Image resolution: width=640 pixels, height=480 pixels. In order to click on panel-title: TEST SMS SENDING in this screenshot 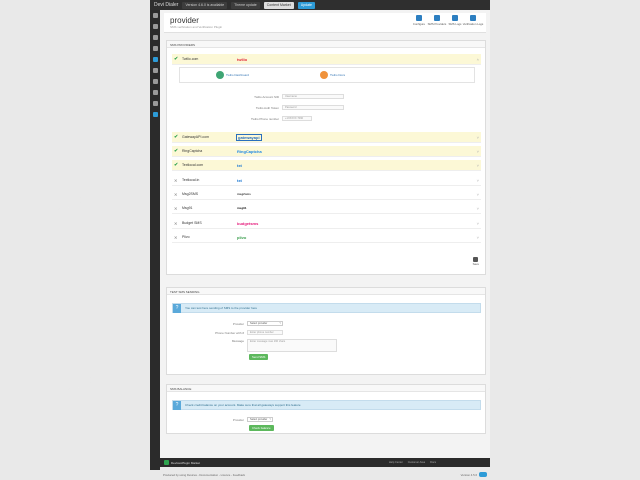, I will do `click(326, 291)`.